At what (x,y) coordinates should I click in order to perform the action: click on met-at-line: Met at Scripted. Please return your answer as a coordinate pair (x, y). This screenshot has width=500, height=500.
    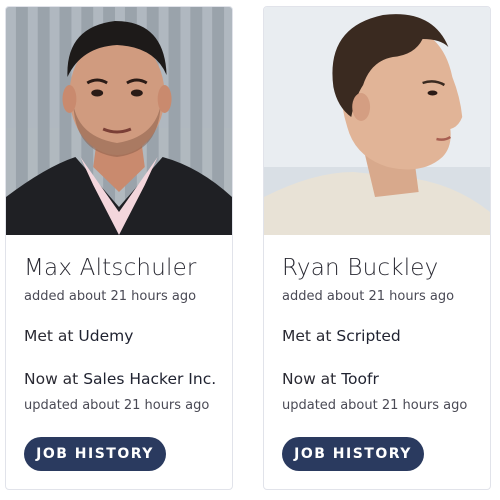
    Looking at the image, I should click on (341, 336).